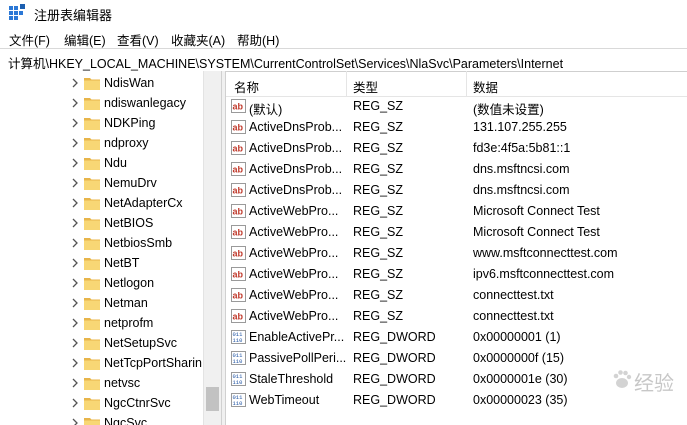 Image resolution: width=687 pixels, height=425 pixels. I want to click on tree-item: NetBIOS, so click(102, 223).